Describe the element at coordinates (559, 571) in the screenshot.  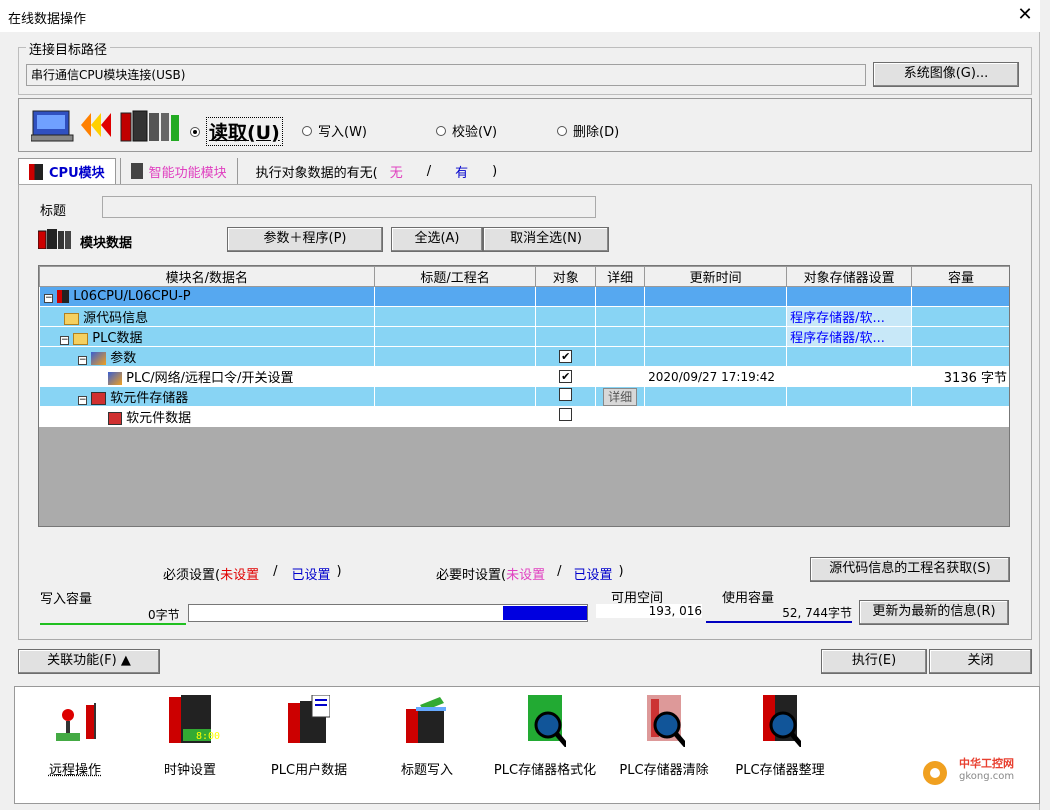
I see `optional-slash: /` at that location.